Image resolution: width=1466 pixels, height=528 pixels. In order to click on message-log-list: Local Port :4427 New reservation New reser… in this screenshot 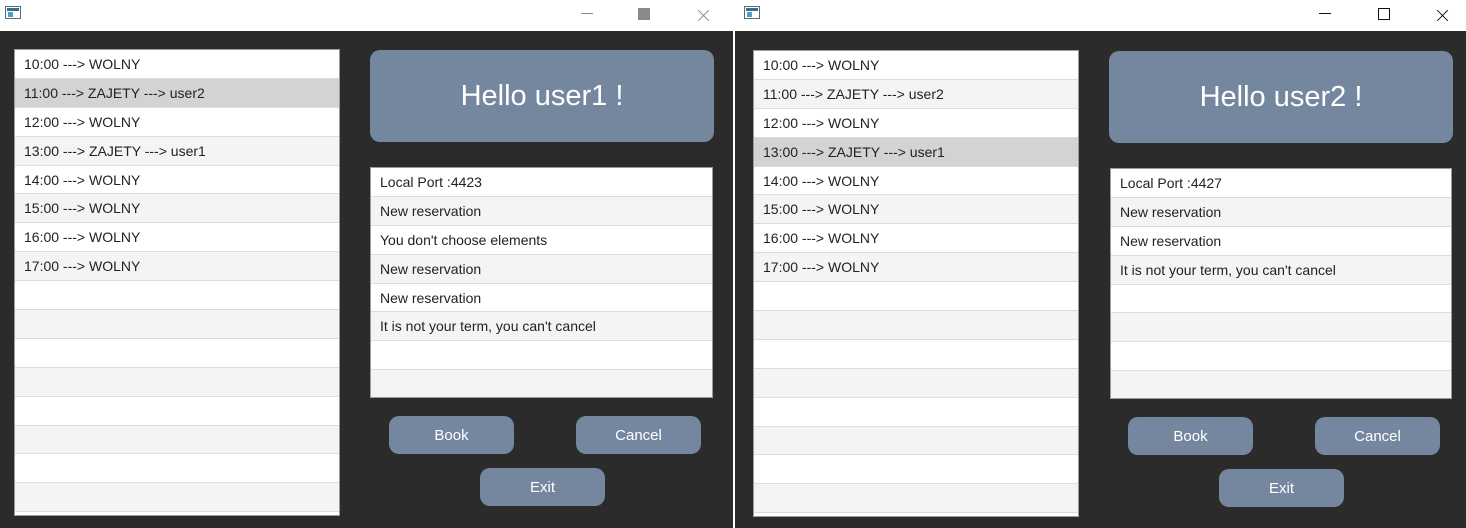, I will do `click(1281, 283)`.